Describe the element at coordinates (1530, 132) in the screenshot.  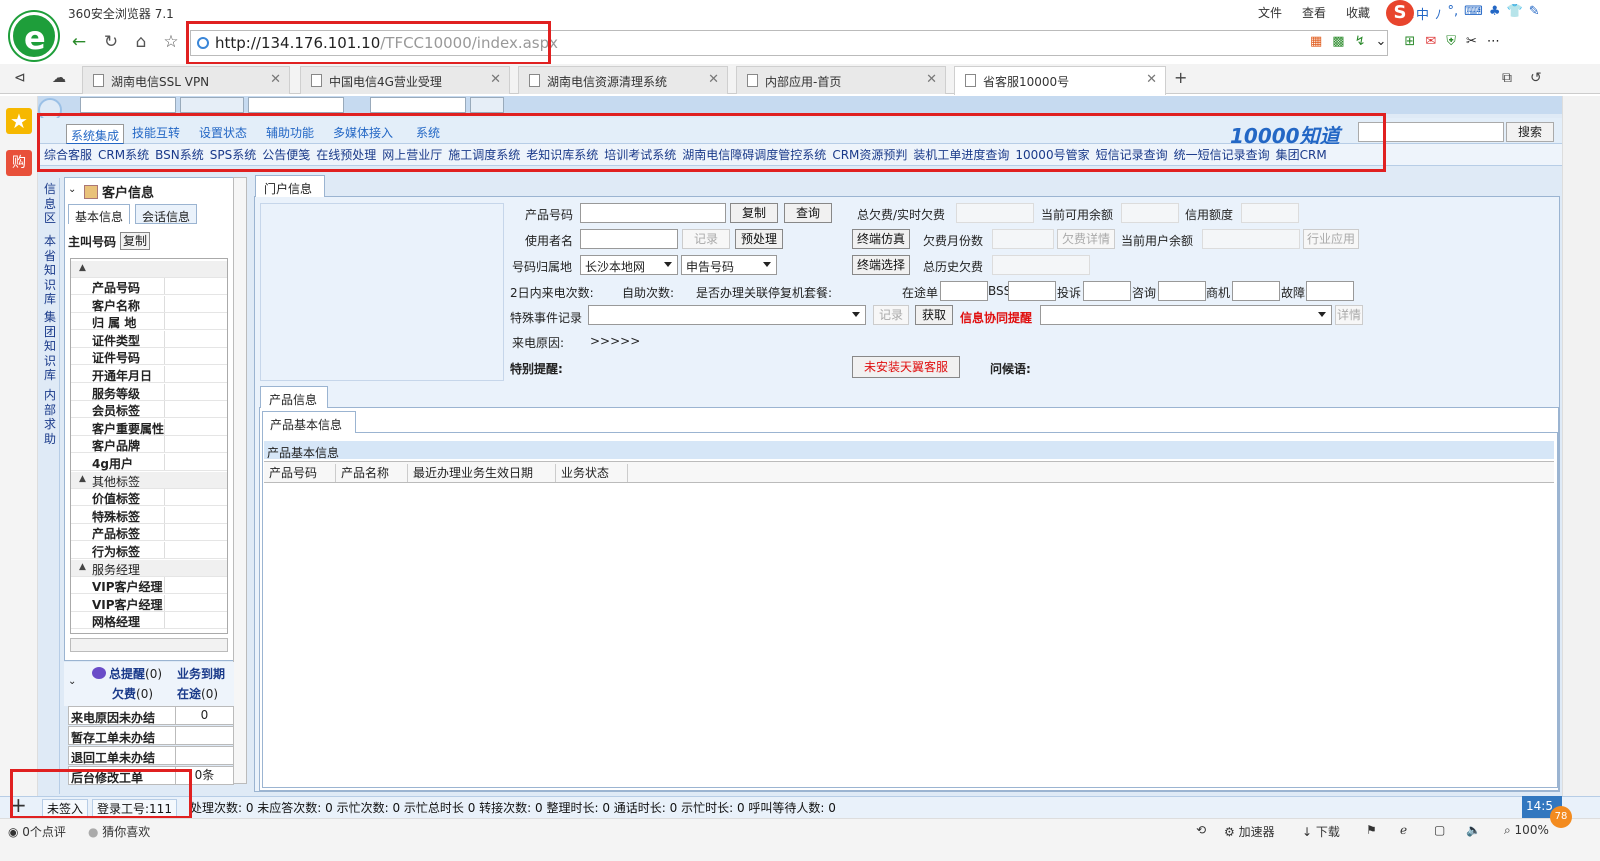
I see `search-button: 搜索` at that location.